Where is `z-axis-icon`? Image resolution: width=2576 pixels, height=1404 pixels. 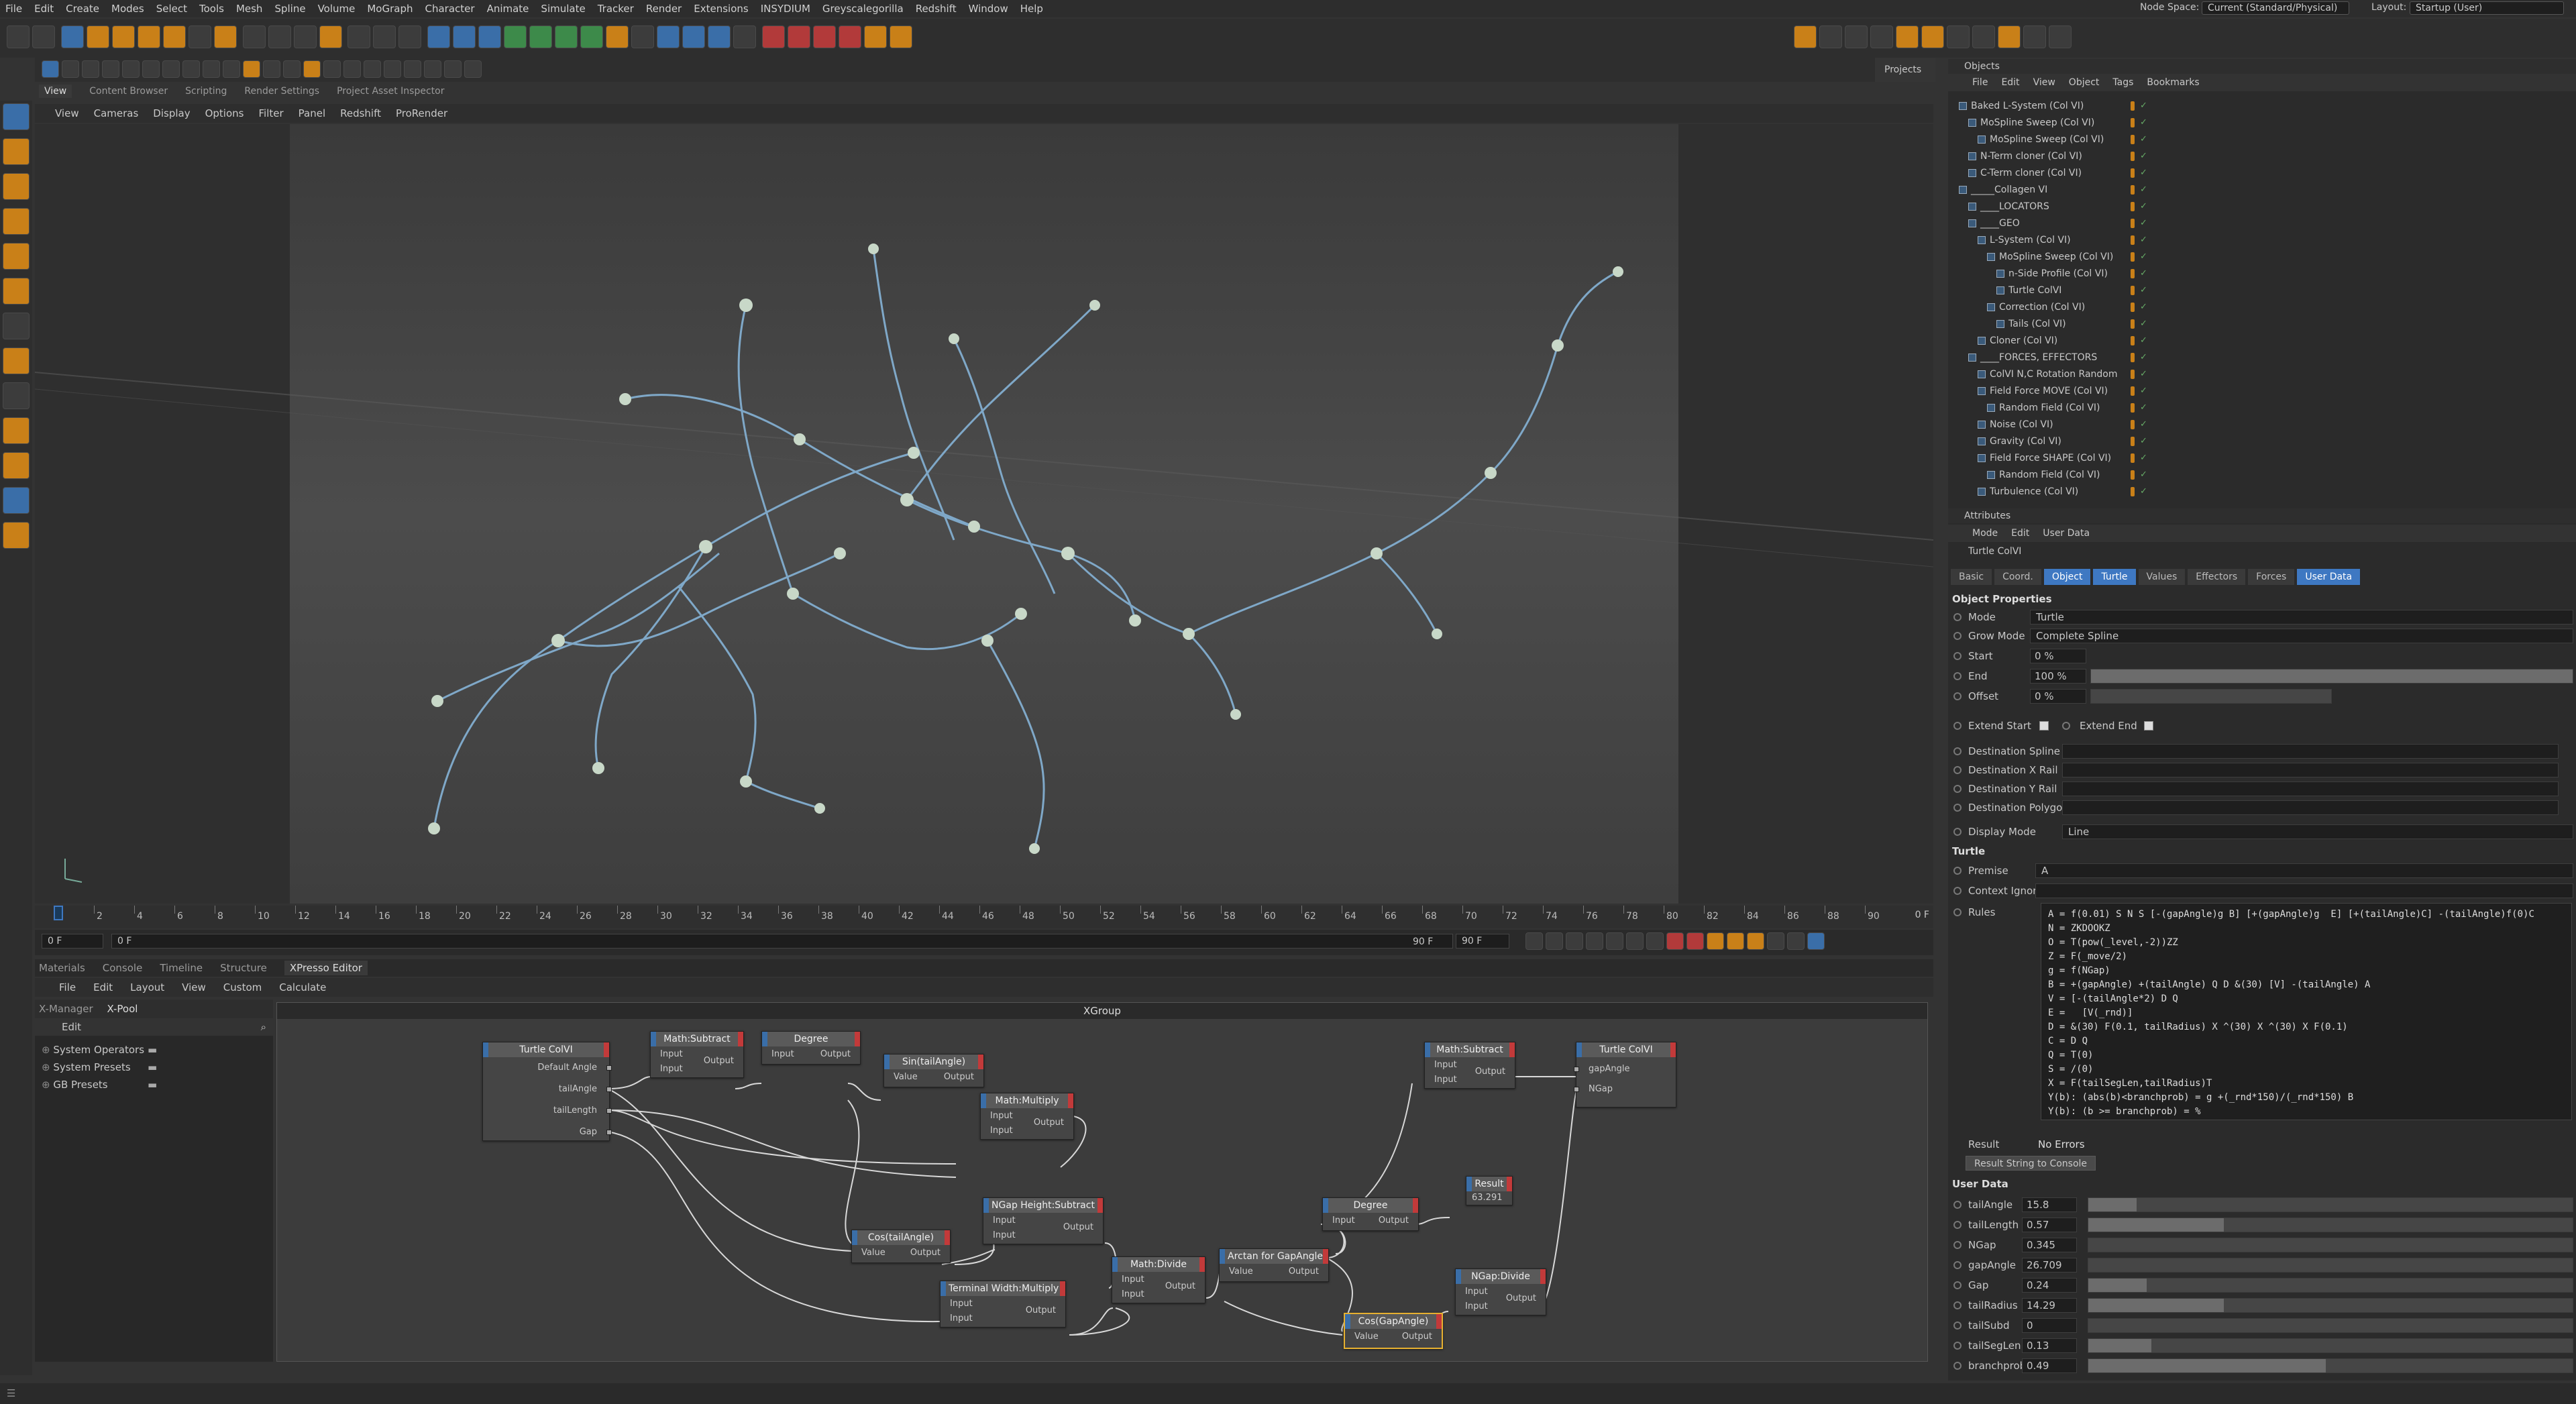
z-axis-icon is located at coordinates (305, 36).